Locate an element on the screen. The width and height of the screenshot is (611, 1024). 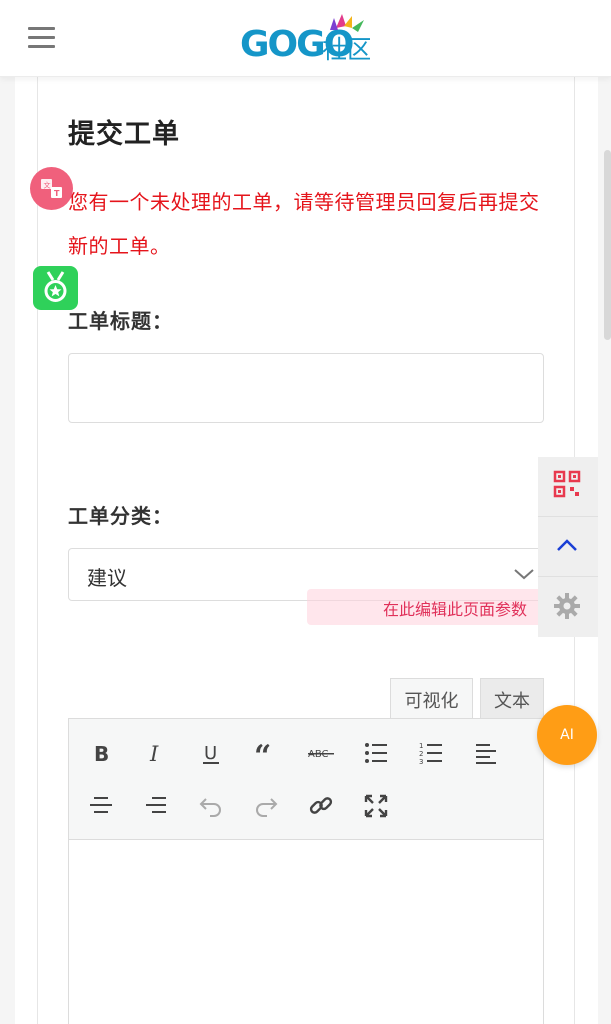
svg-text: U is located at coordinates (210, 753).